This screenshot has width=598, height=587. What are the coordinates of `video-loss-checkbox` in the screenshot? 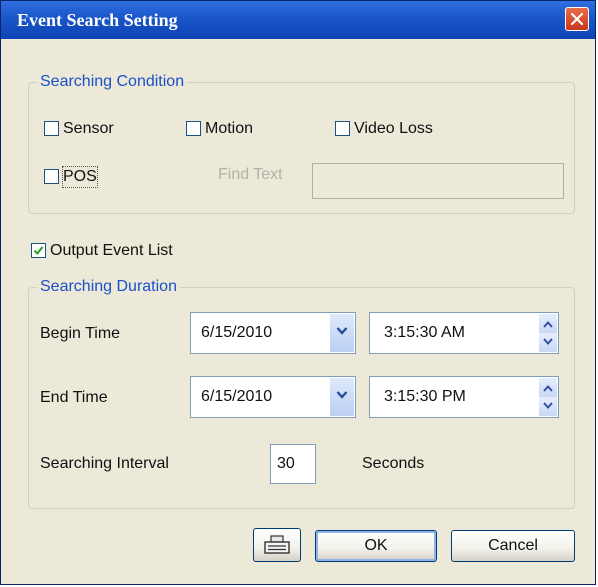 It's located at (342, 128).